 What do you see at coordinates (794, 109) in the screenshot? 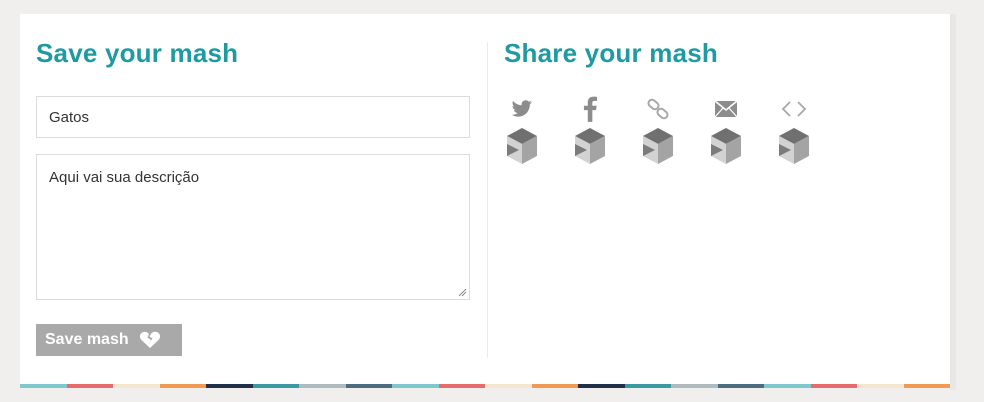
I see `embed-icon` at bounding box center [794, 109].